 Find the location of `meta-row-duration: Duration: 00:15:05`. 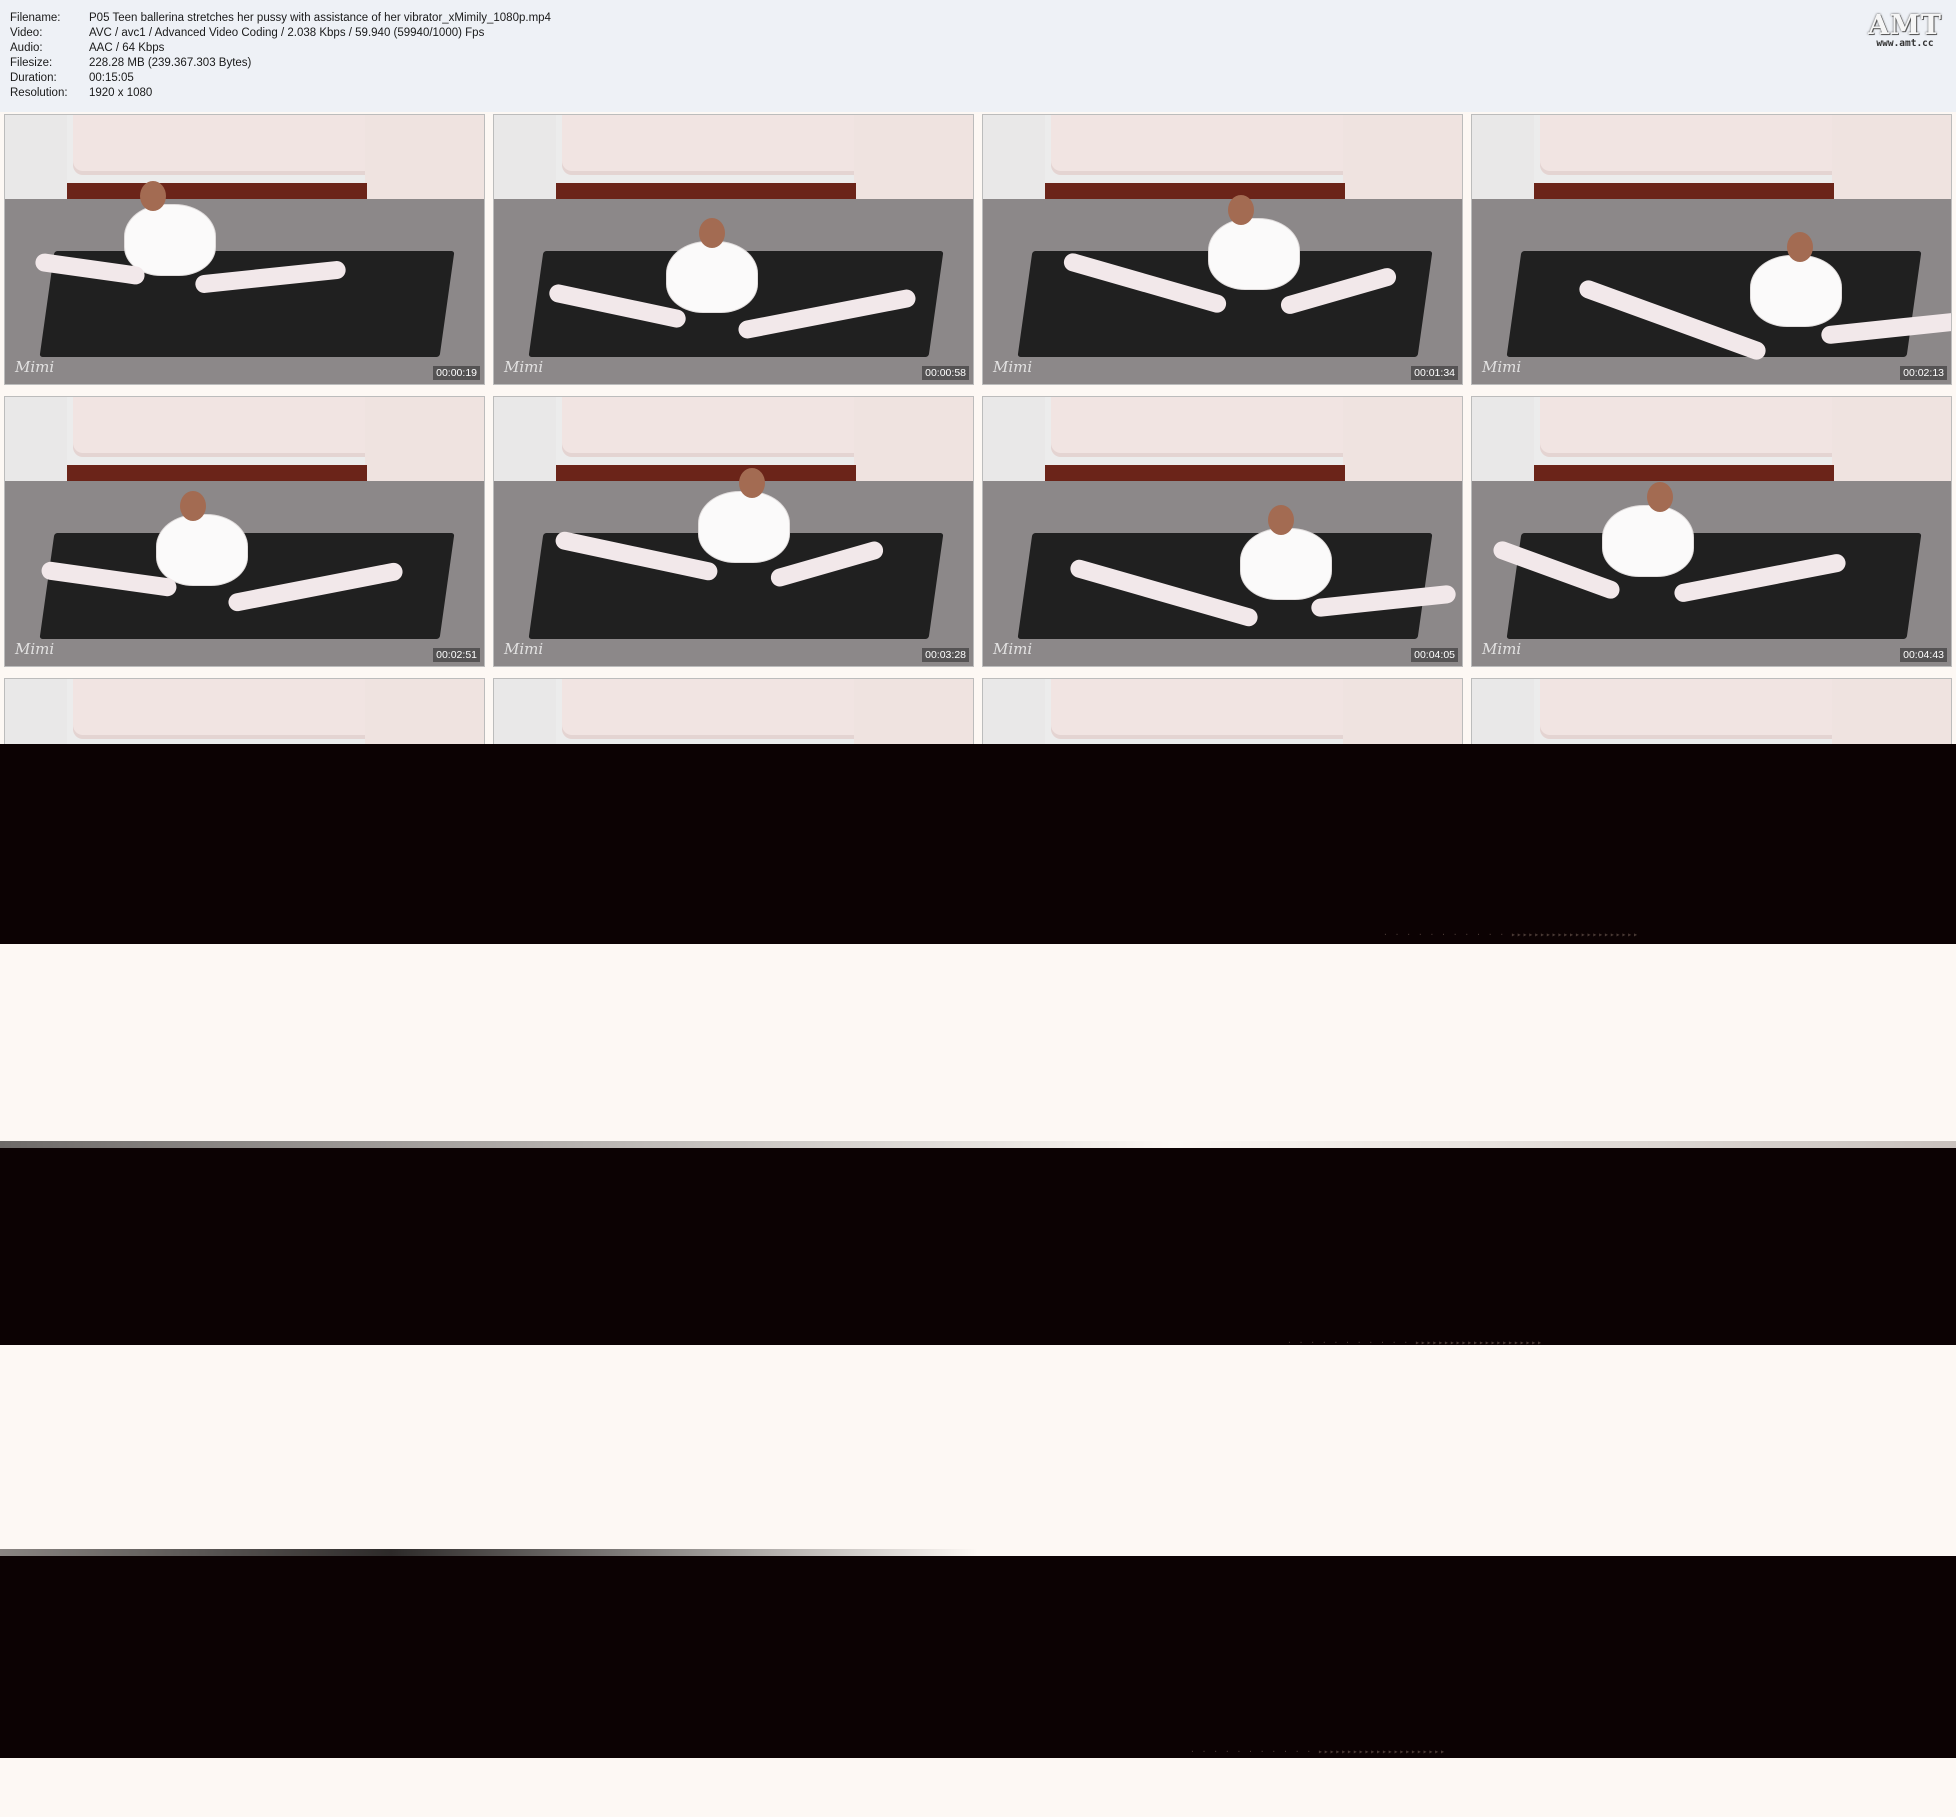

meta-row-duration: Duration: 00:15:05 is located at coordinates (280, 78).